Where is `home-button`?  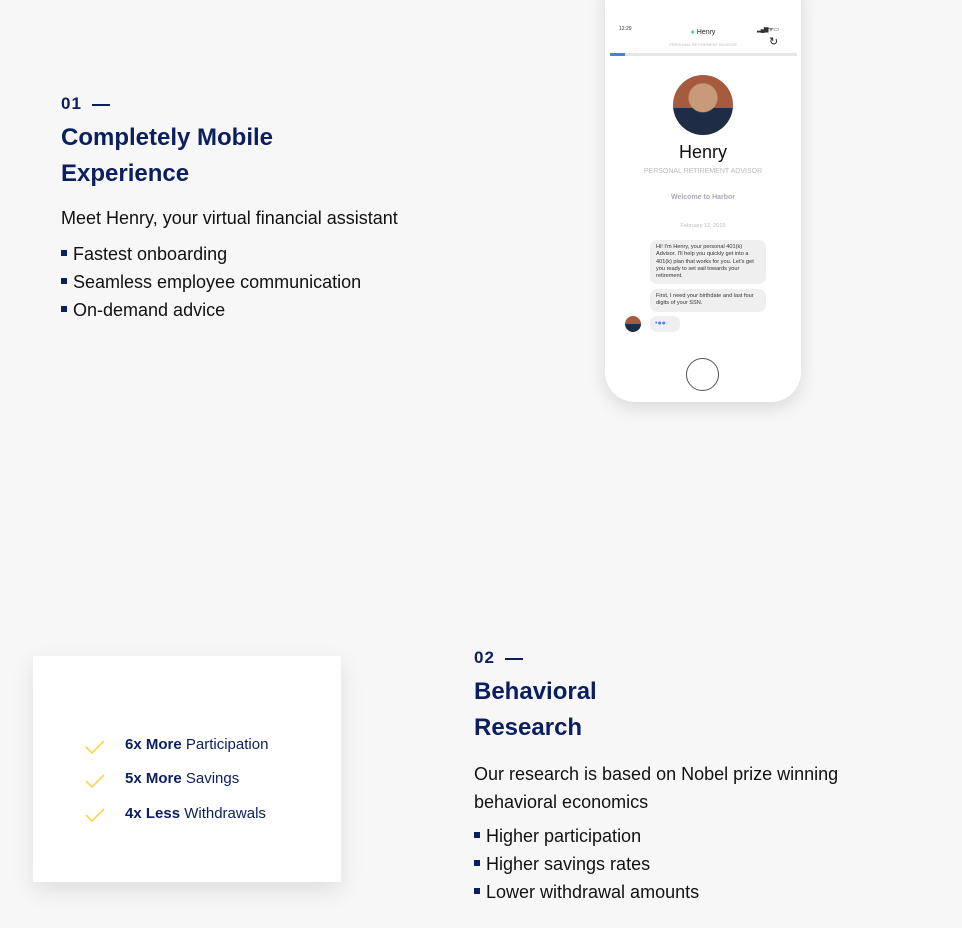 home-button is located at coordinates (702, 374).